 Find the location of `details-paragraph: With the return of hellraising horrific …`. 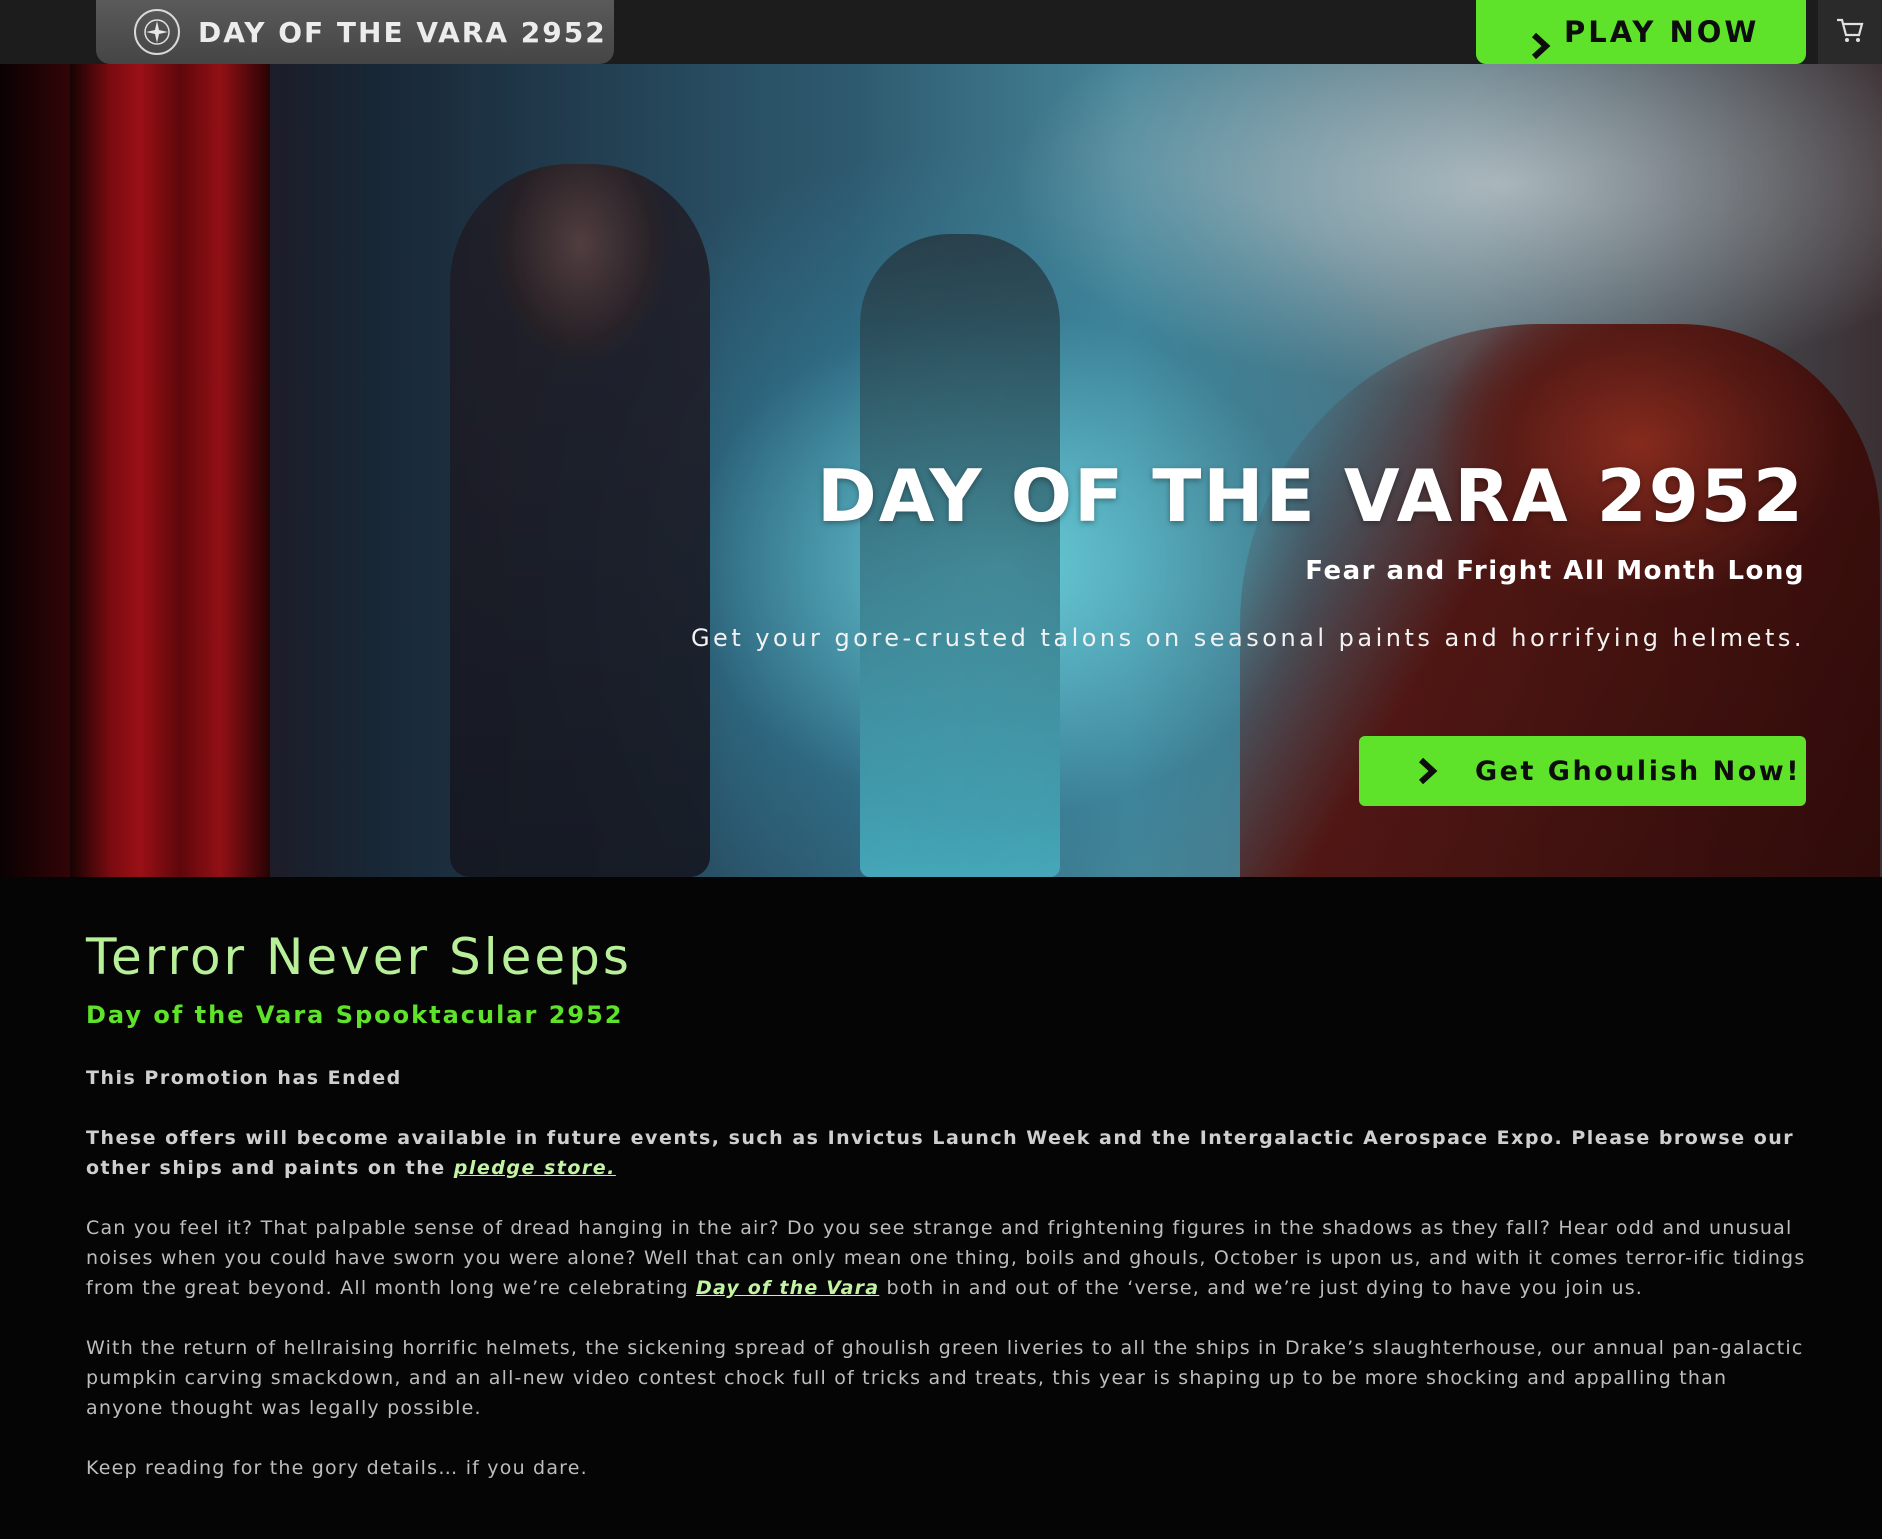

details-paragraph: With the return of hellraising horrific … is located at coordinates (945, 1378).